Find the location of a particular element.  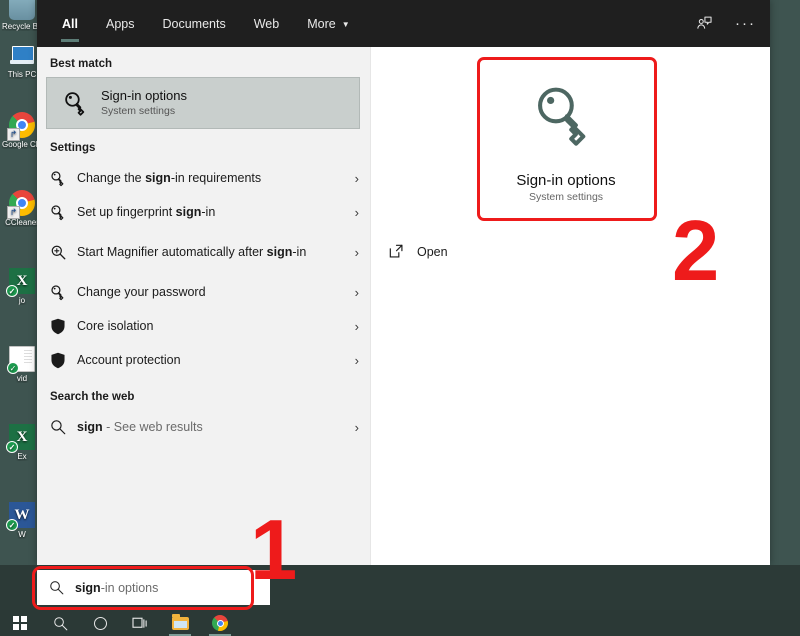

search-input-value: sign-in options is located at coordinates (117, 587).